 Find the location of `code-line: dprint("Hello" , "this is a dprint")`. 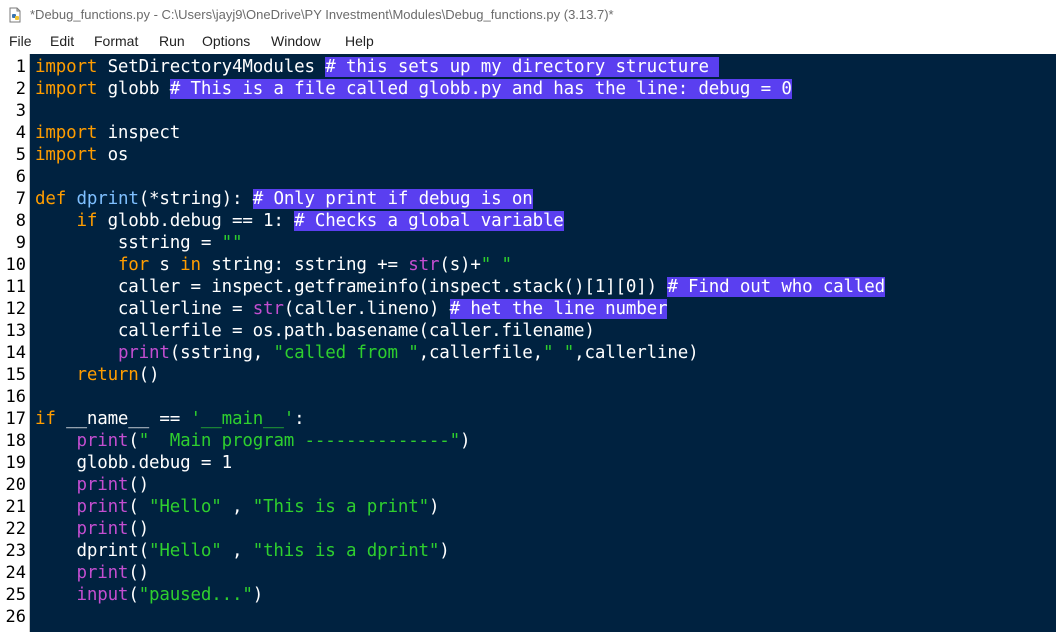

code-line: dprint("Hello" , "this is a dprint") is located at coordinates (242, 551).